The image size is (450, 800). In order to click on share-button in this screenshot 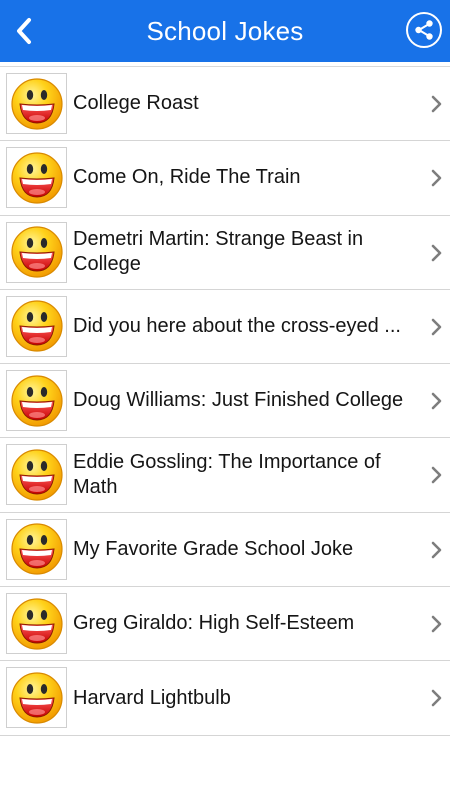, I will do `click(424, 30)`.